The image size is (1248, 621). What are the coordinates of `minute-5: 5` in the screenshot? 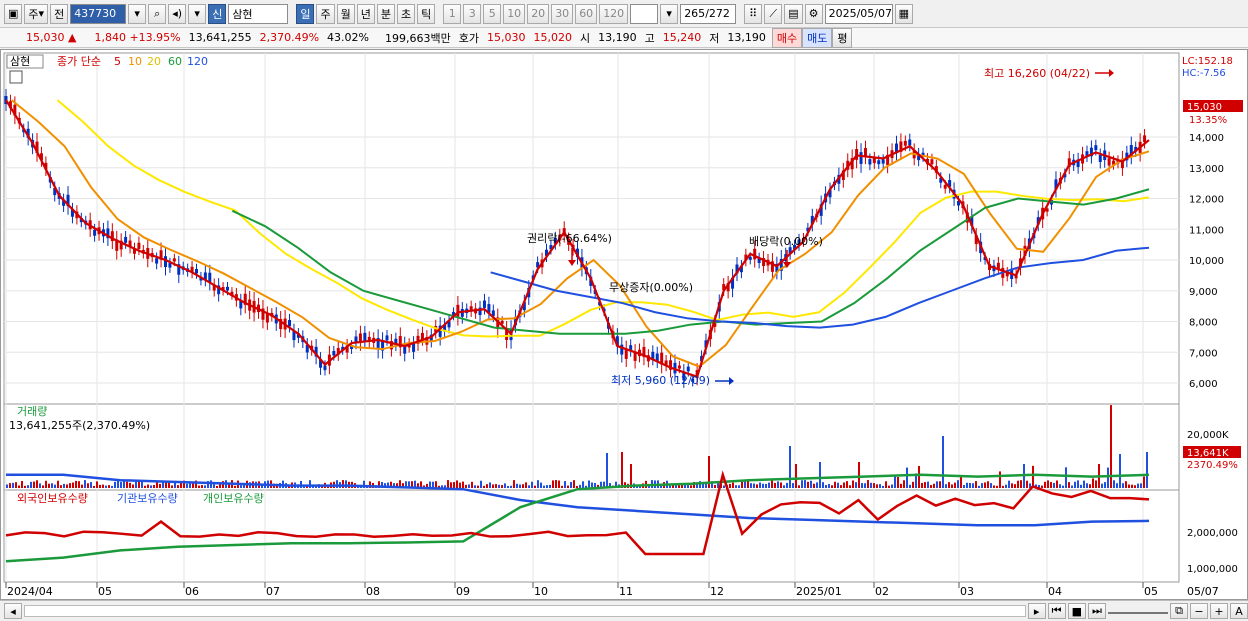 It's located at (492, 13).